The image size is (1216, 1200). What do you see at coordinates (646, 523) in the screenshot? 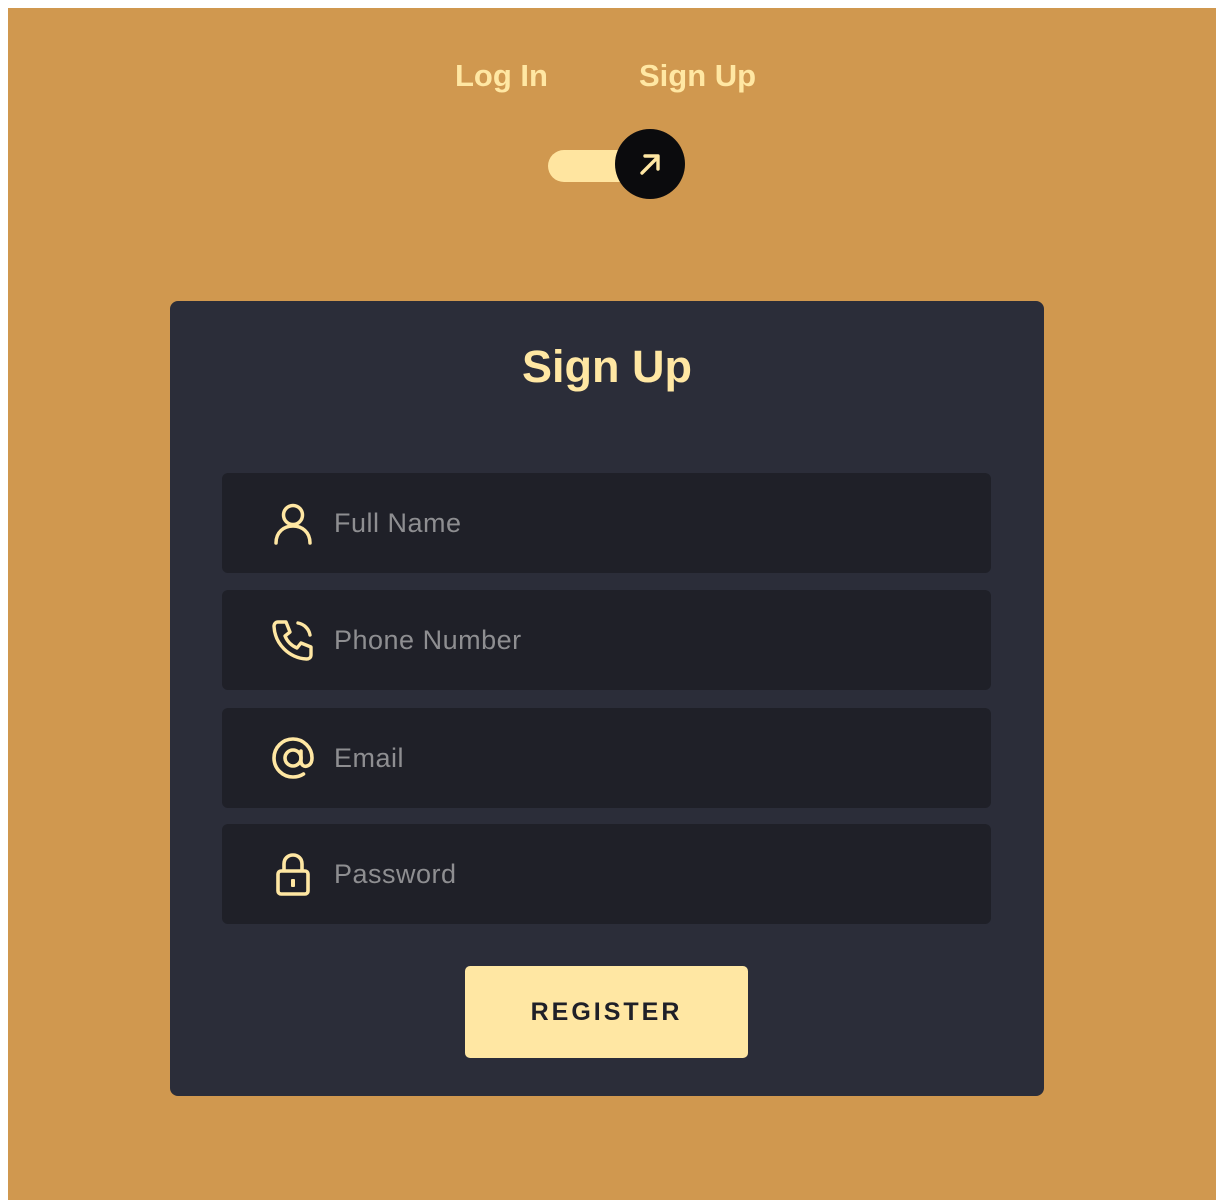
I see `full-name-input` at bounding box center [646, 523].